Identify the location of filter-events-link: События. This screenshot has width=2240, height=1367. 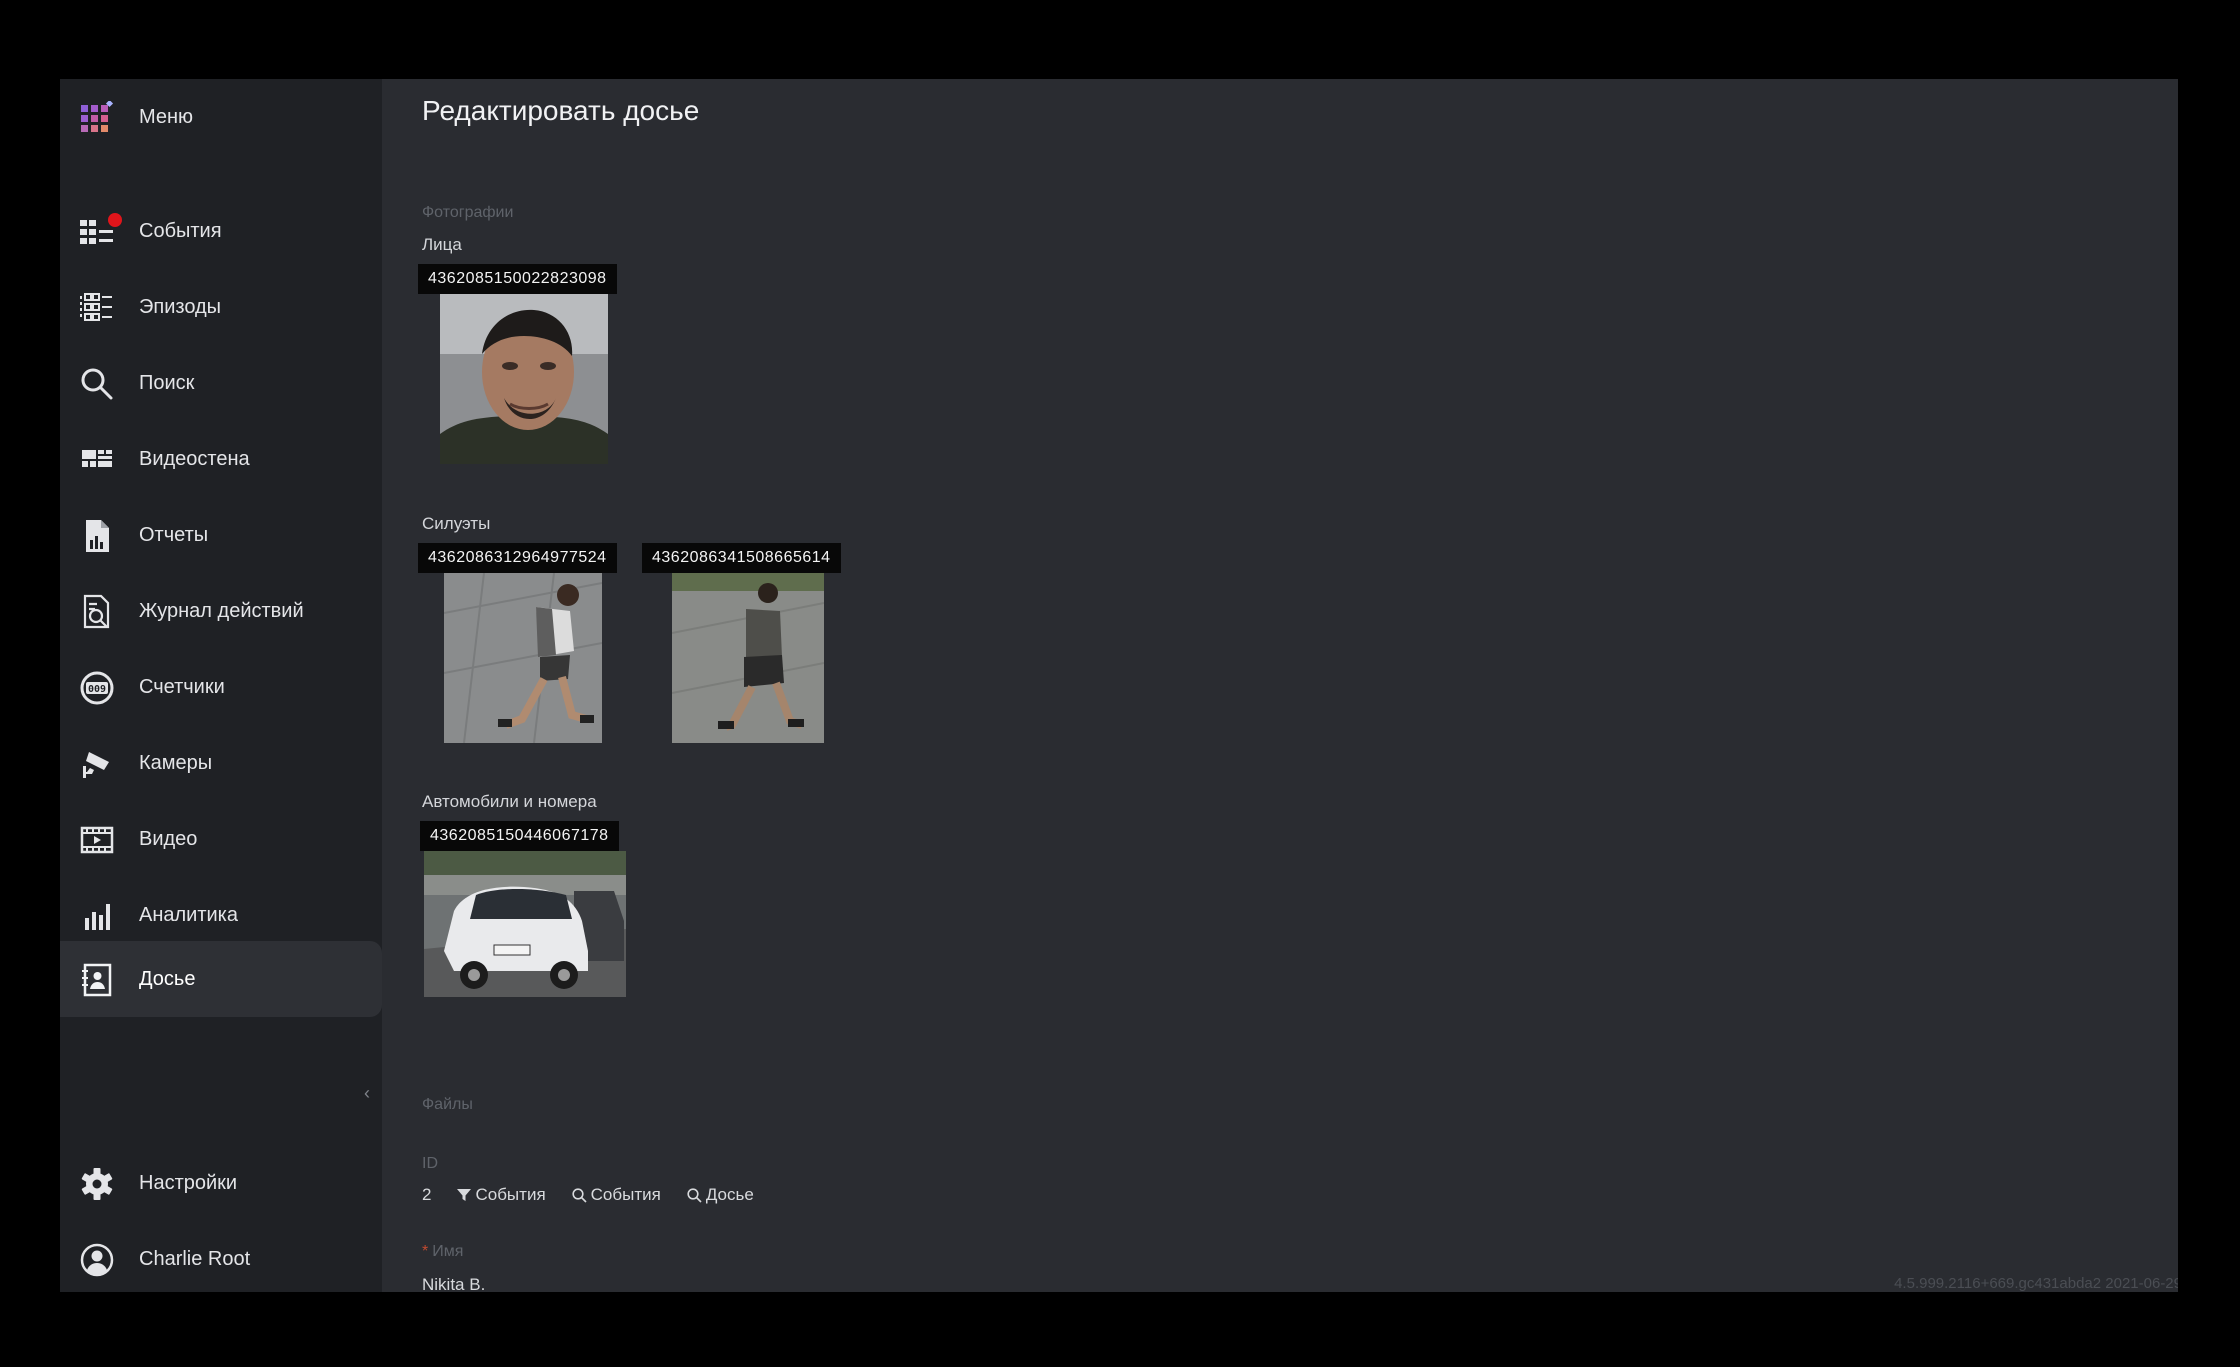
(501, 1195).